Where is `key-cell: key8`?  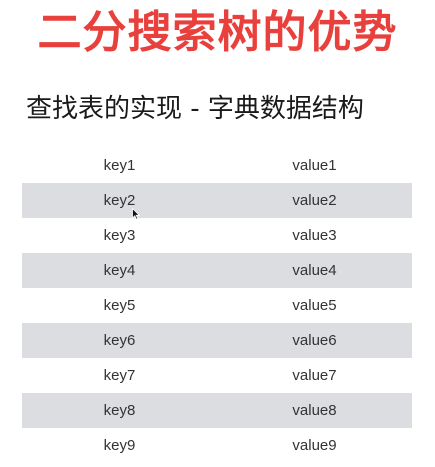
key-cell: key8 is located at coordinates (119, 410).